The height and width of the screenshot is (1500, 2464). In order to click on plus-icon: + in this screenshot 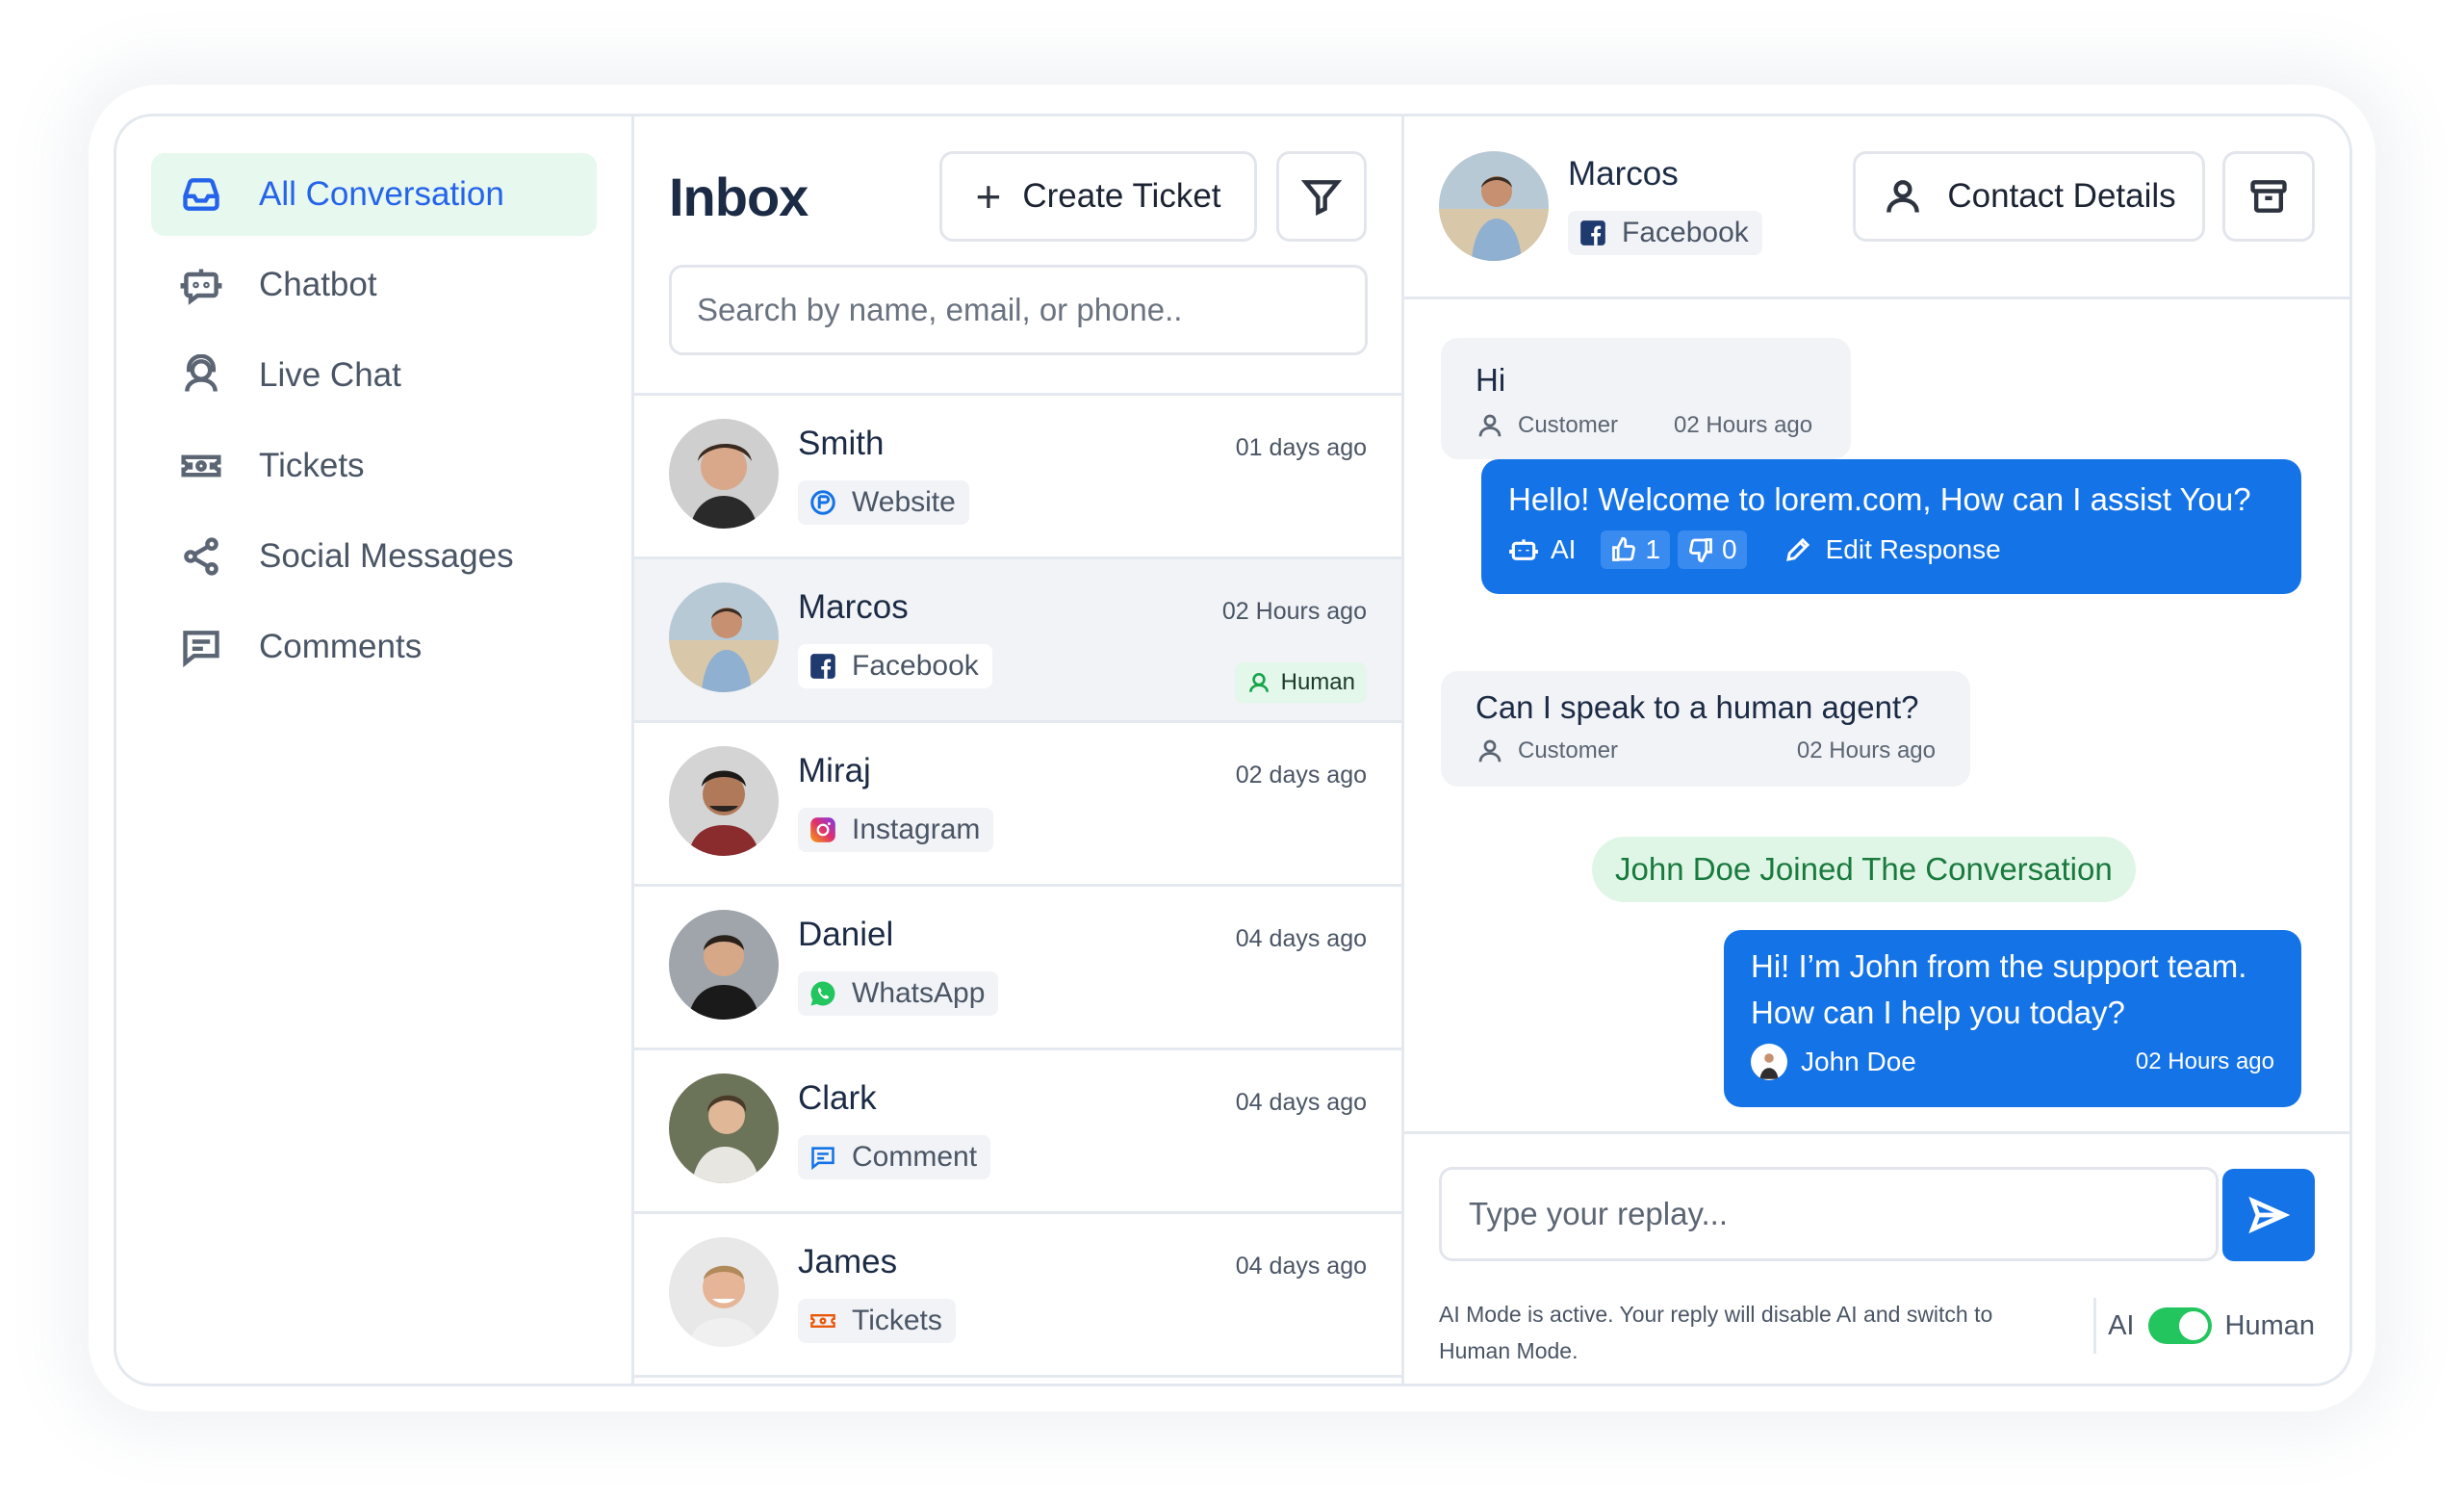, I will do `click(988, 196)`.